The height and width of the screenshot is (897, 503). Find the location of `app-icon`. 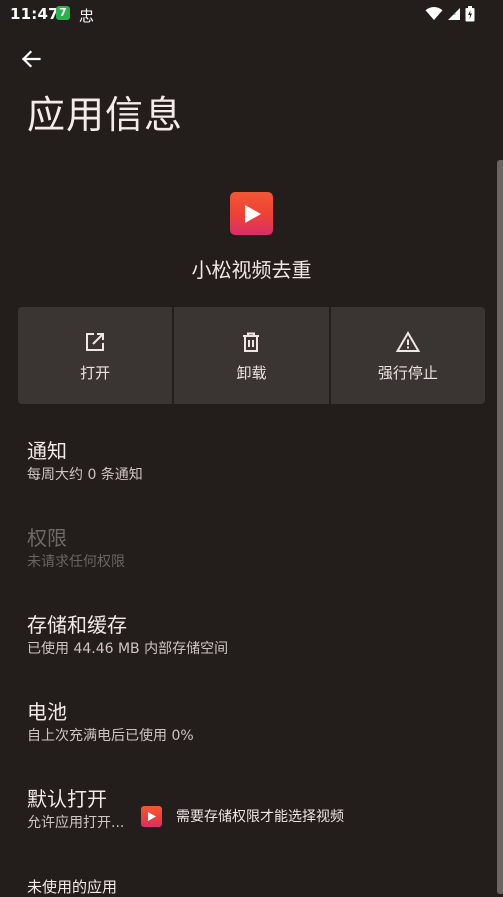

app-icon is located at coordinates (251, 213).